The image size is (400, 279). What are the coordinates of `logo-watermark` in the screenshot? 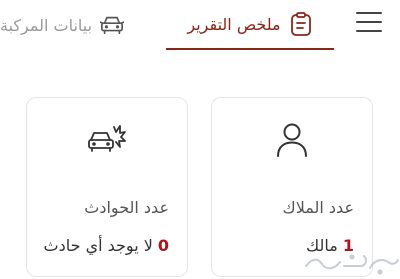 It's located at (350, 261).